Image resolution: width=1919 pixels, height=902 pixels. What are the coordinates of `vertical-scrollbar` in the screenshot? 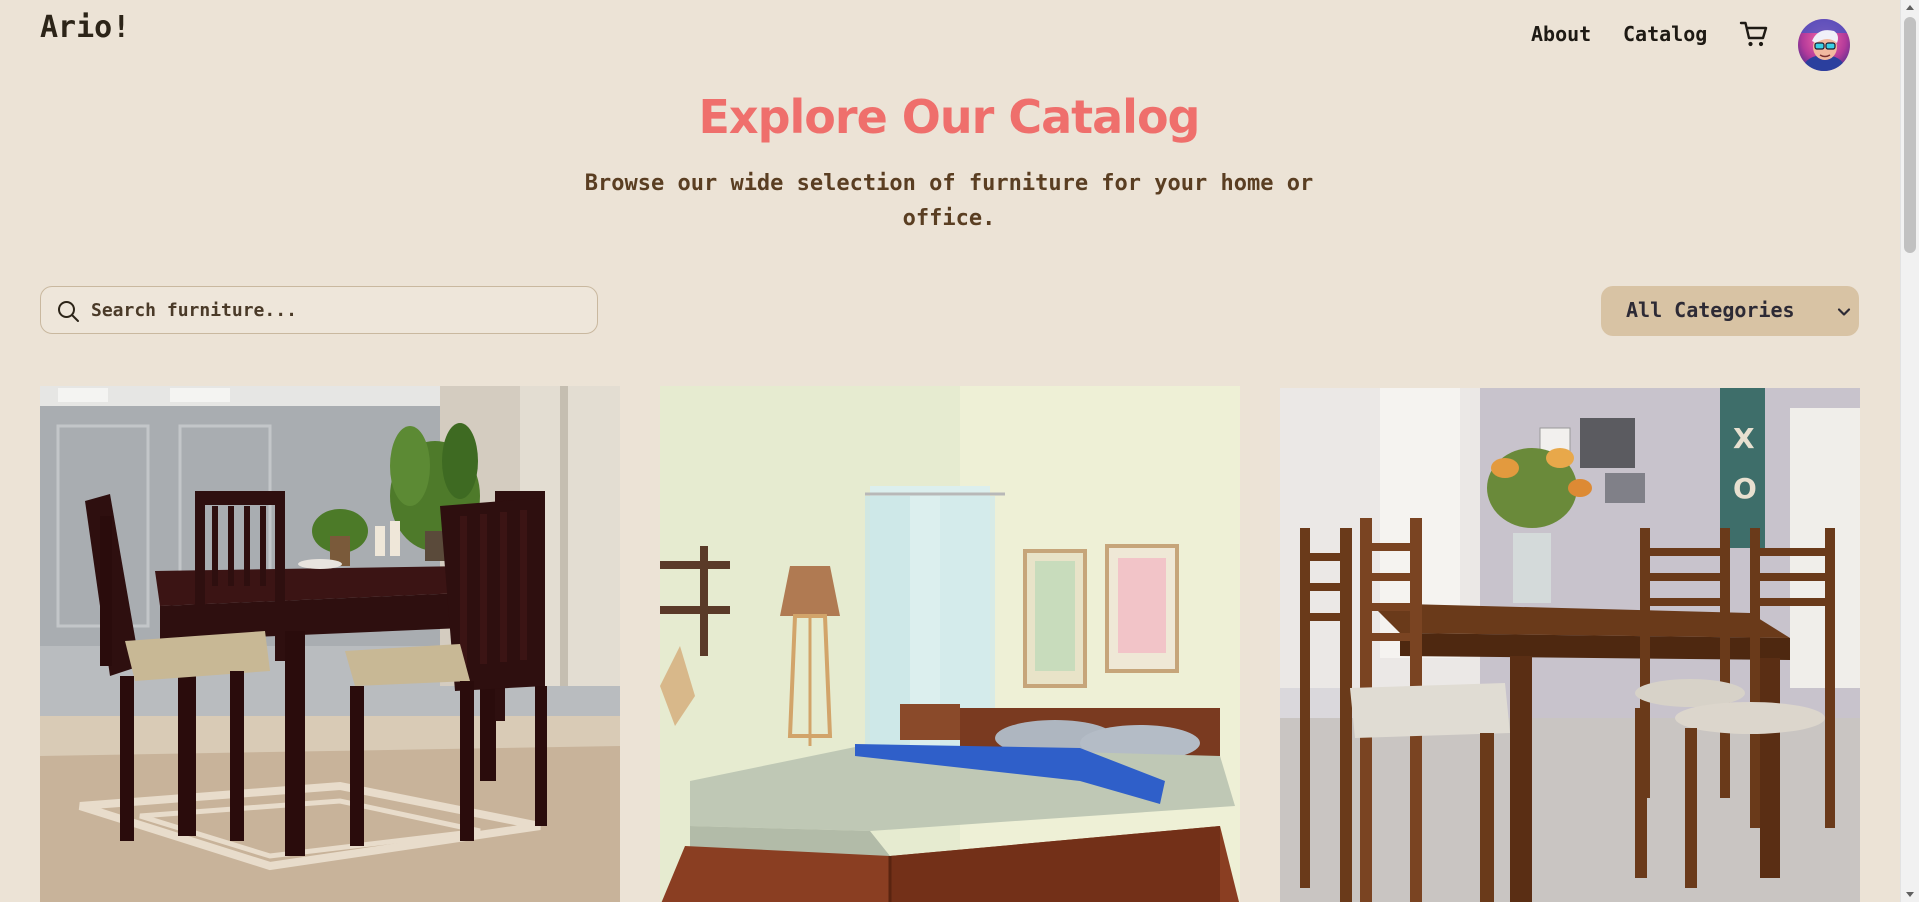 It's located at (1909, 451).